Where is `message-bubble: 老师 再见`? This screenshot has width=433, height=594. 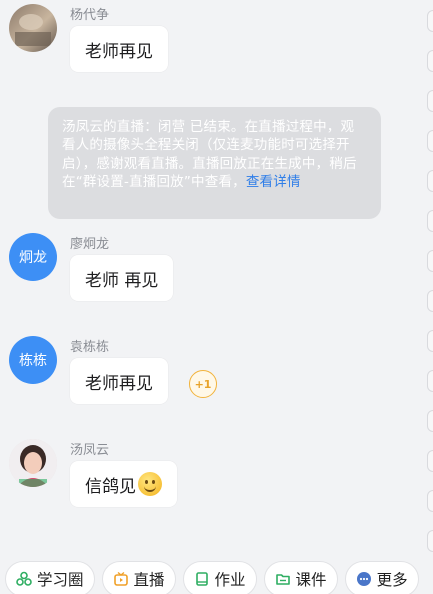 message-bubble: 老师 再见 is located at coordinates (122, 278).